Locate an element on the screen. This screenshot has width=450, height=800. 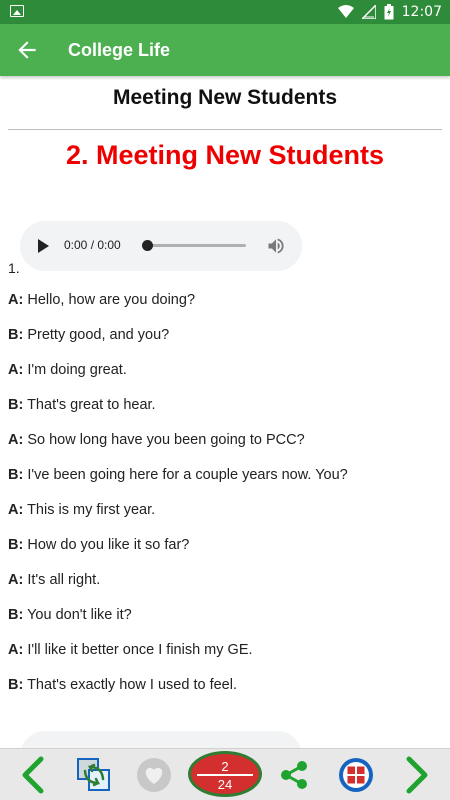
status-icons: 12:07 is located at coordinates (389, 12).